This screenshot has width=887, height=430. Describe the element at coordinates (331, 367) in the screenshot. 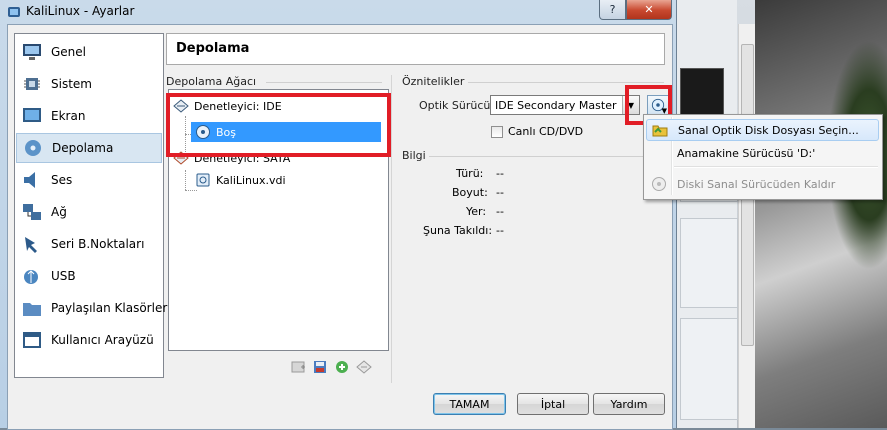

I see `tree-toolbar` at that location.